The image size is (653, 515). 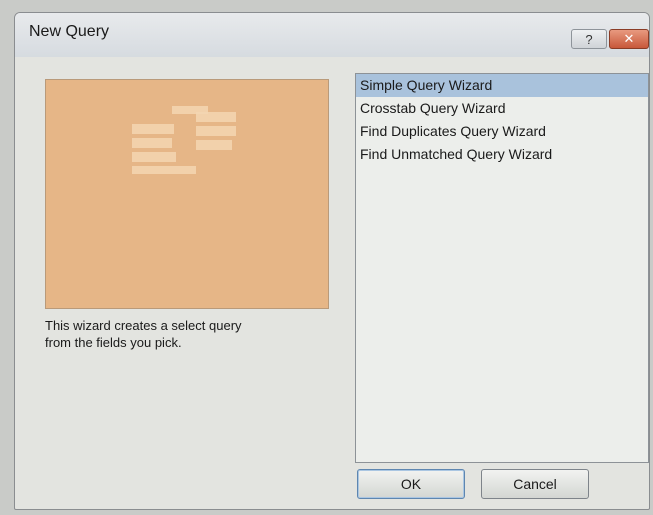 What do you see at coordinates (69, 31) in the screenshot?
I see `dialog-title: New Query` at bounding box center [69, 31].